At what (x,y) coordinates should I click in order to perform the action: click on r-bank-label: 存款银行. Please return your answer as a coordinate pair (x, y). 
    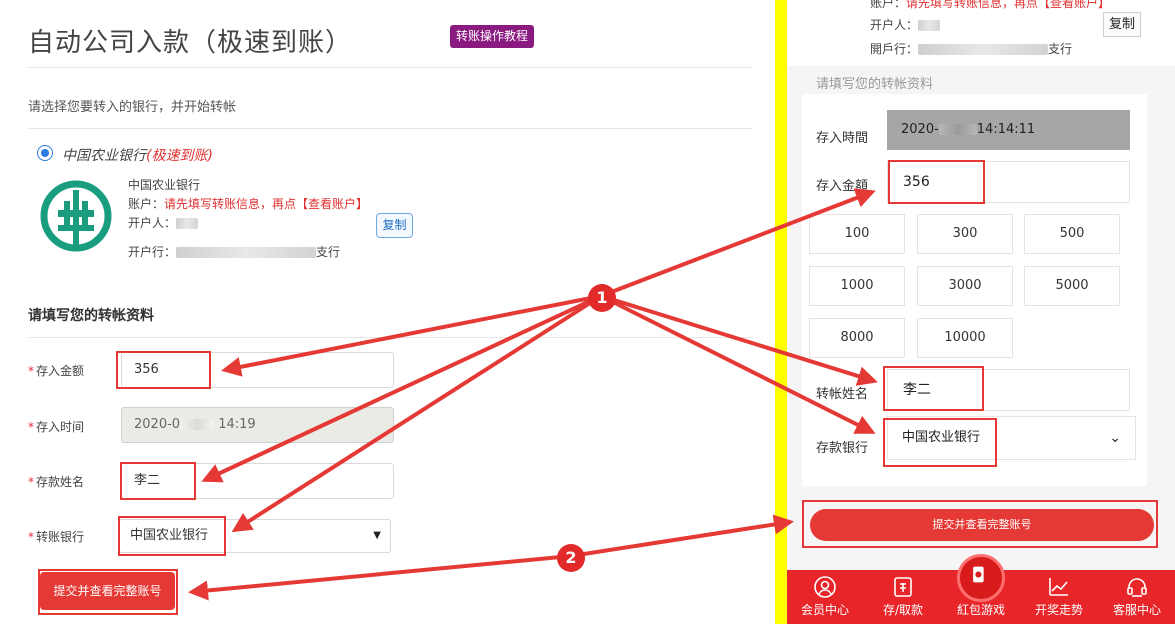
    Looking at the image, I should click on (842, 448).